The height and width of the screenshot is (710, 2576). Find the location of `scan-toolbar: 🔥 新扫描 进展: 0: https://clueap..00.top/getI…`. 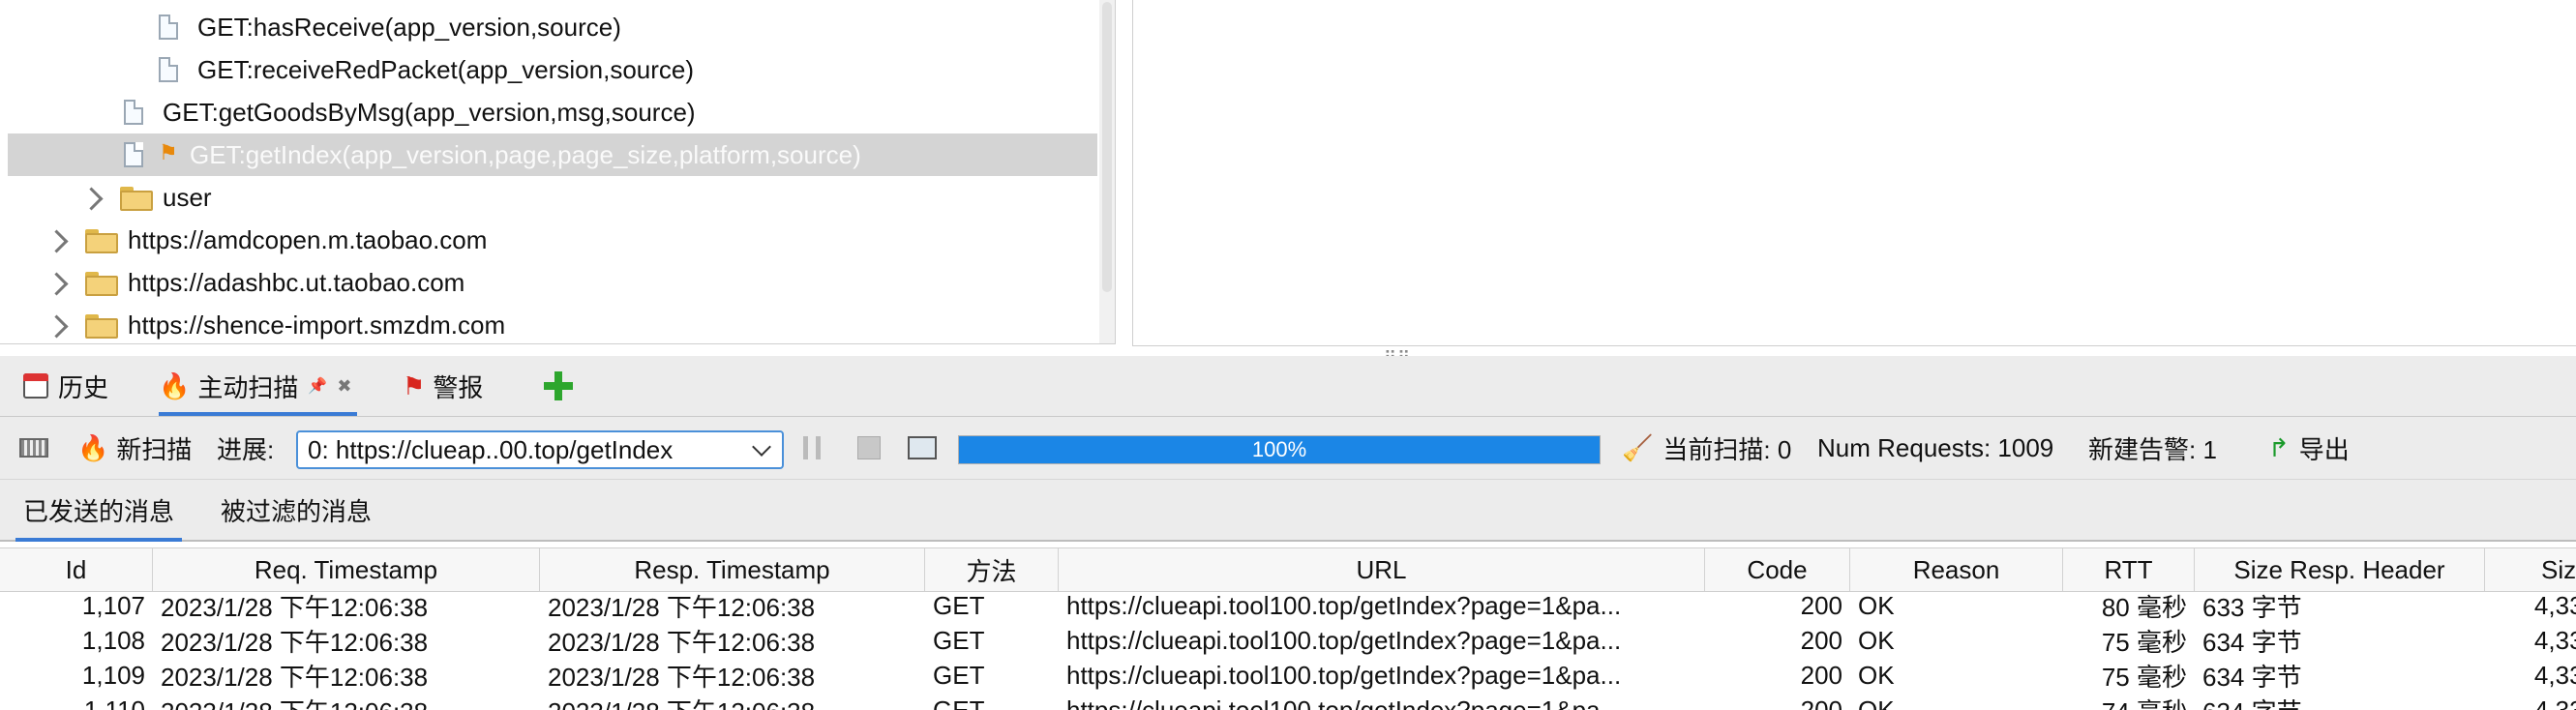

scan-toolbar: 🔥 新扫描 进展: 0: https://clueap..00.top/getI… is located at coordinates (1288, 448).